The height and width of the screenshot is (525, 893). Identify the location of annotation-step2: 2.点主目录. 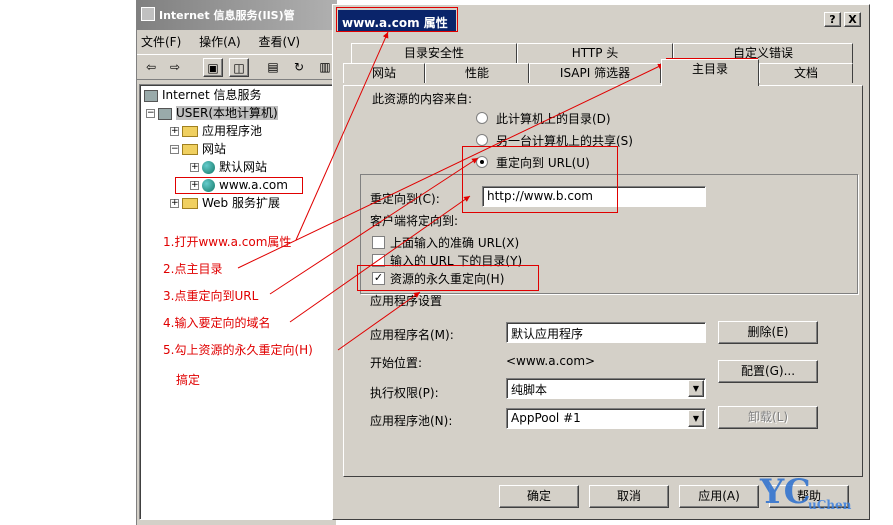
(193, 269).